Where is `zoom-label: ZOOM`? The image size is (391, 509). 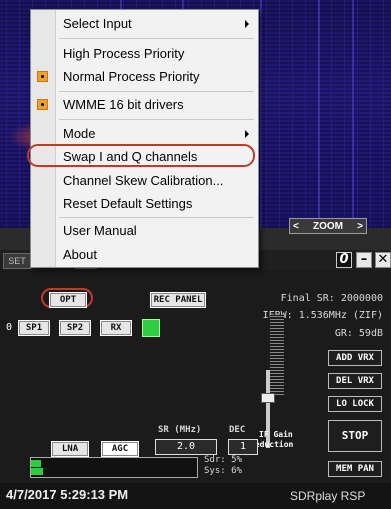
zoom-label: ZOOM is located at coordinates (328, 226).